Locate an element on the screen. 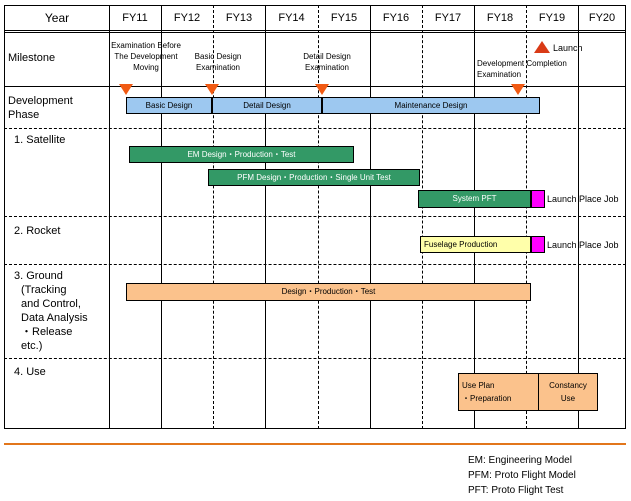  rule-below-ground is located at coordinates (315, 358).